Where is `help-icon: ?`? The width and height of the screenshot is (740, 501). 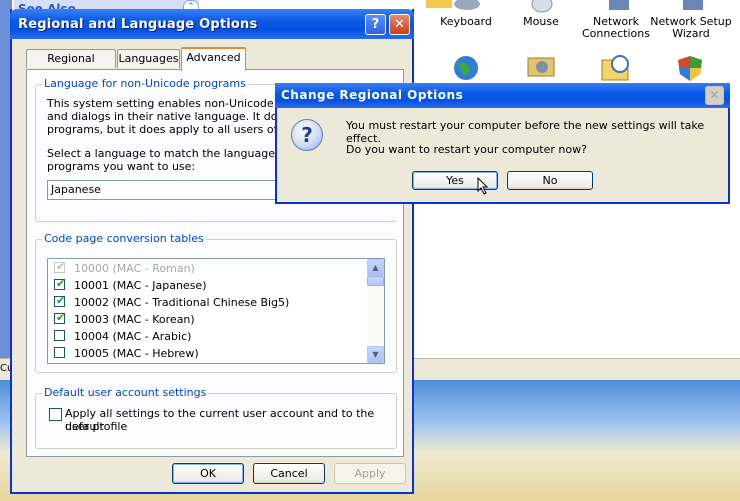 help-icon: ? is located at coordinates (375, 24).